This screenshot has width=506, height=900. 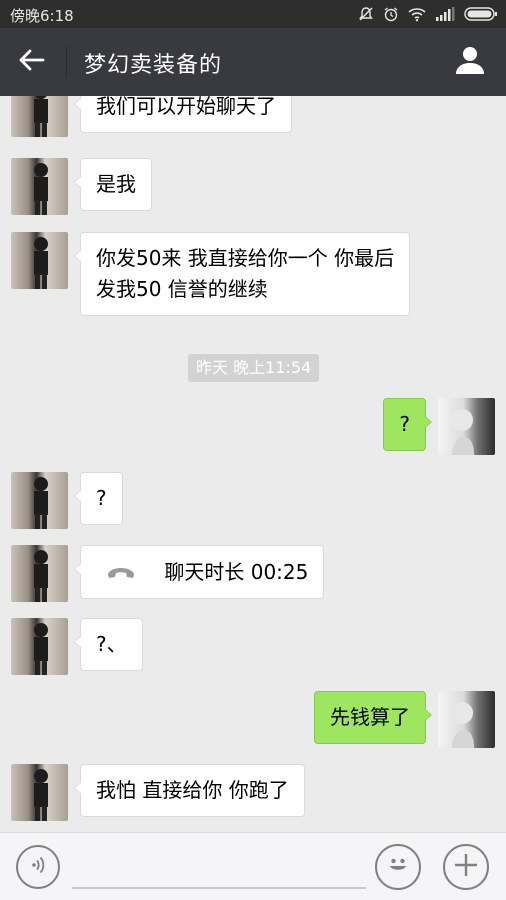 What do you see at coordinates (236, 572) in the screenshot?
I see `call-duration-text: 聊天时长 00:25` at bounding box center [236, 572].